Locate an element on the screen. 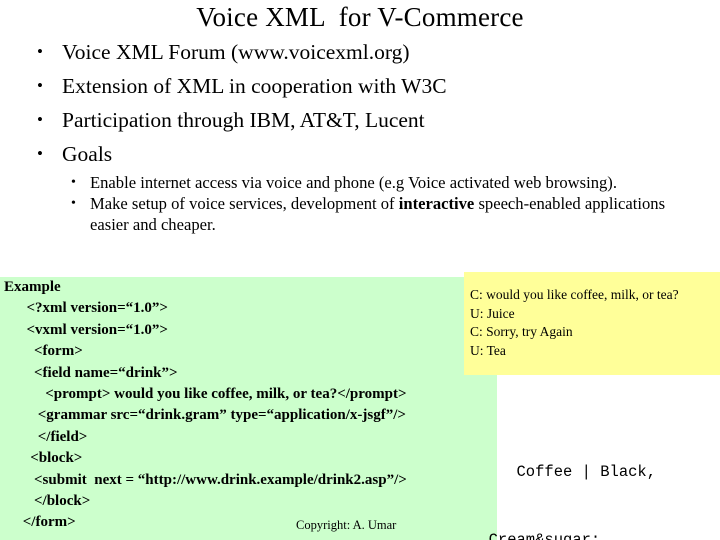  dialog-line: U: Tea is located at coordinates (488, 350).